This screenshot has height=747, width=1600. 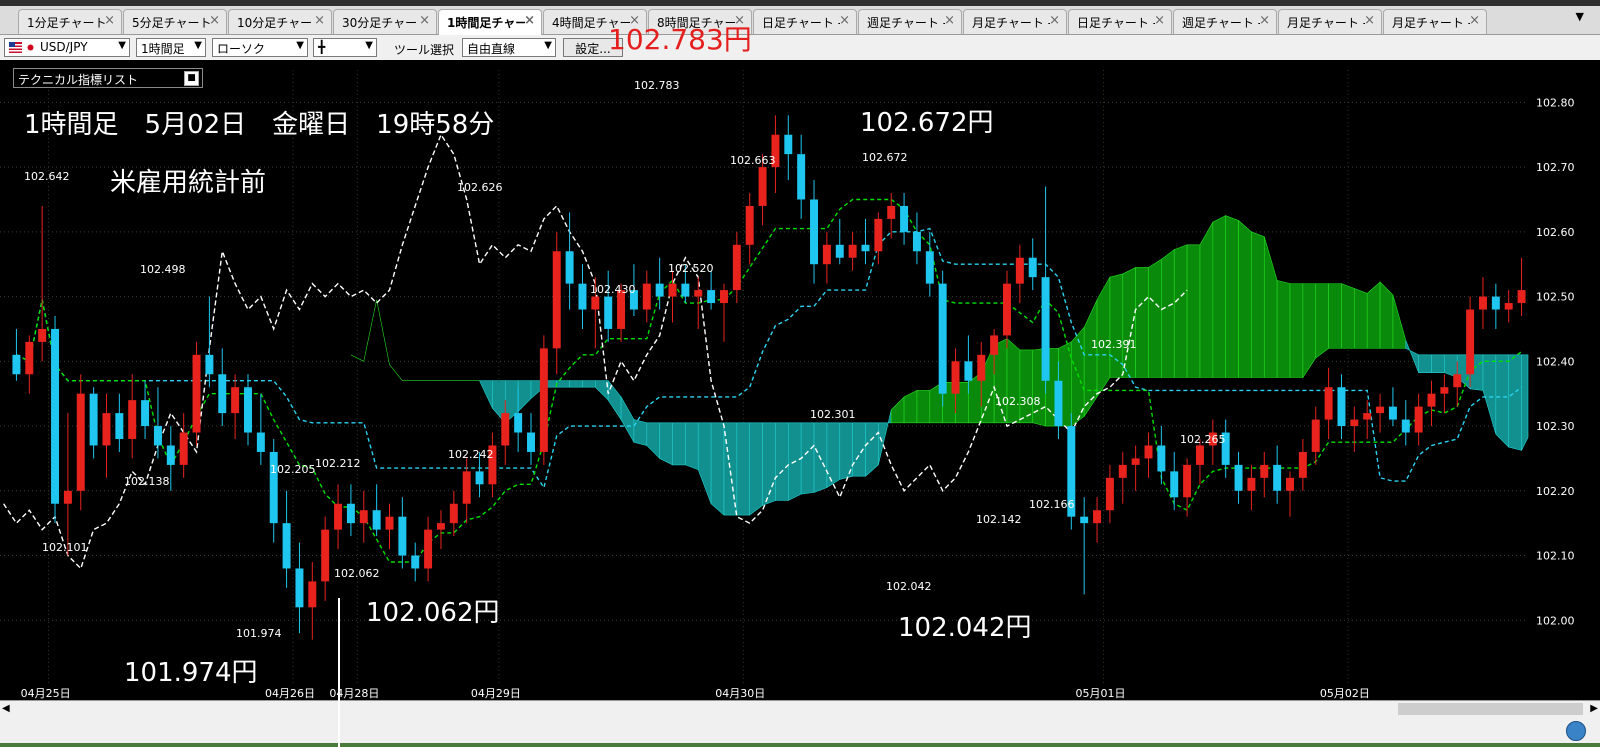 What do you see at coordinates (1490, 709) in the screenshot?
I see `scrollbar-thumb` at bounding box center [1490, 709].